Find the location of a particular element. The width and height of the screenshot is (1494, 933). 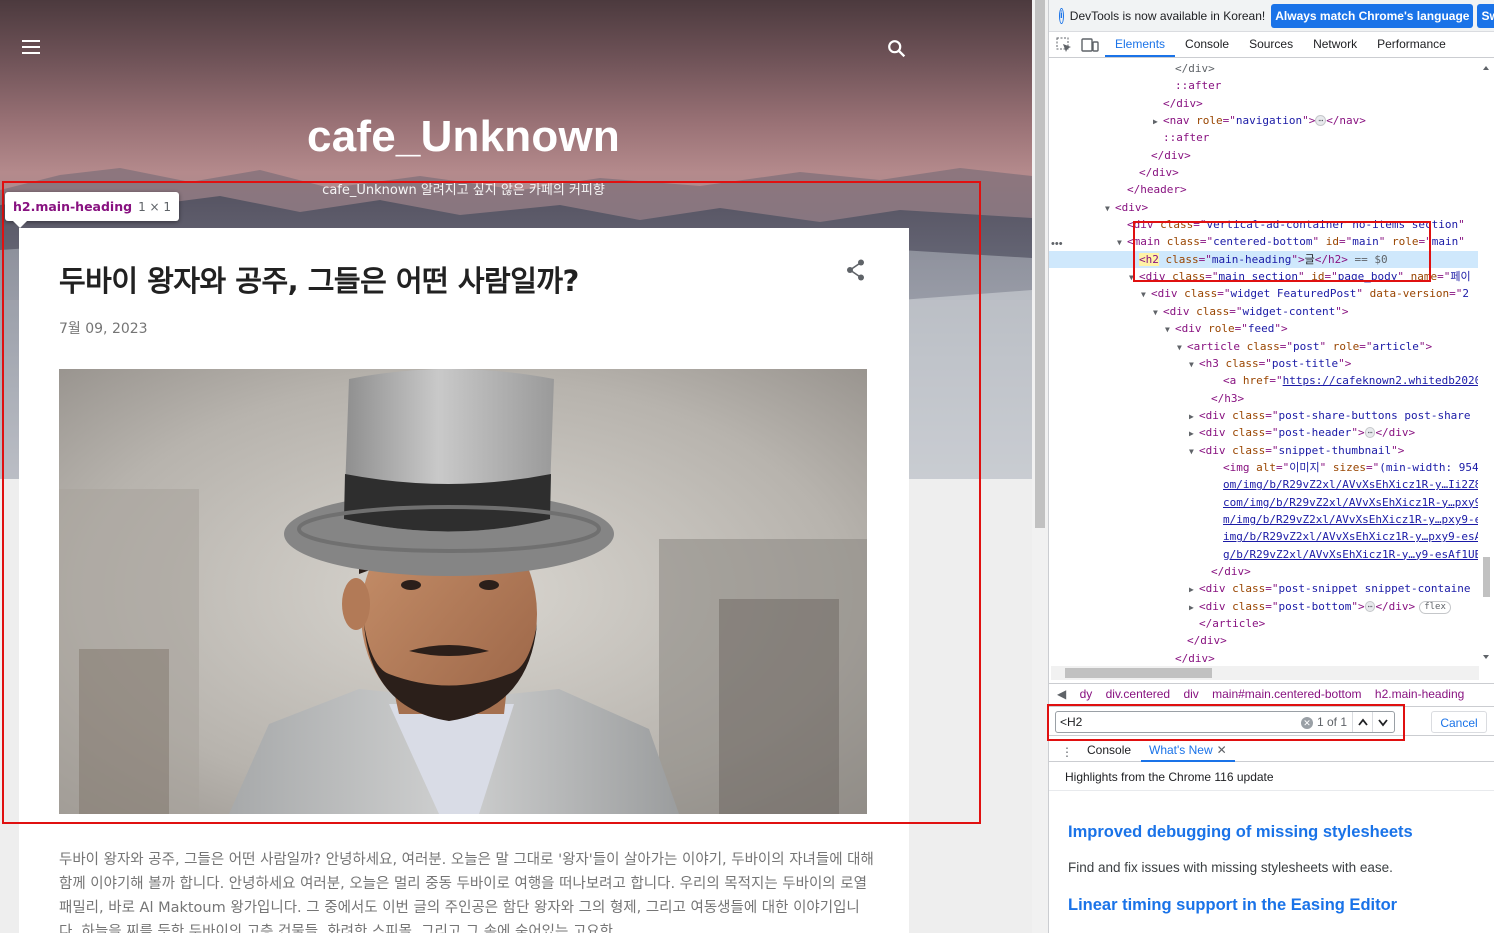

dom-node-row: ▼ <div role="feed"> is located at coordinates (1264, 328).